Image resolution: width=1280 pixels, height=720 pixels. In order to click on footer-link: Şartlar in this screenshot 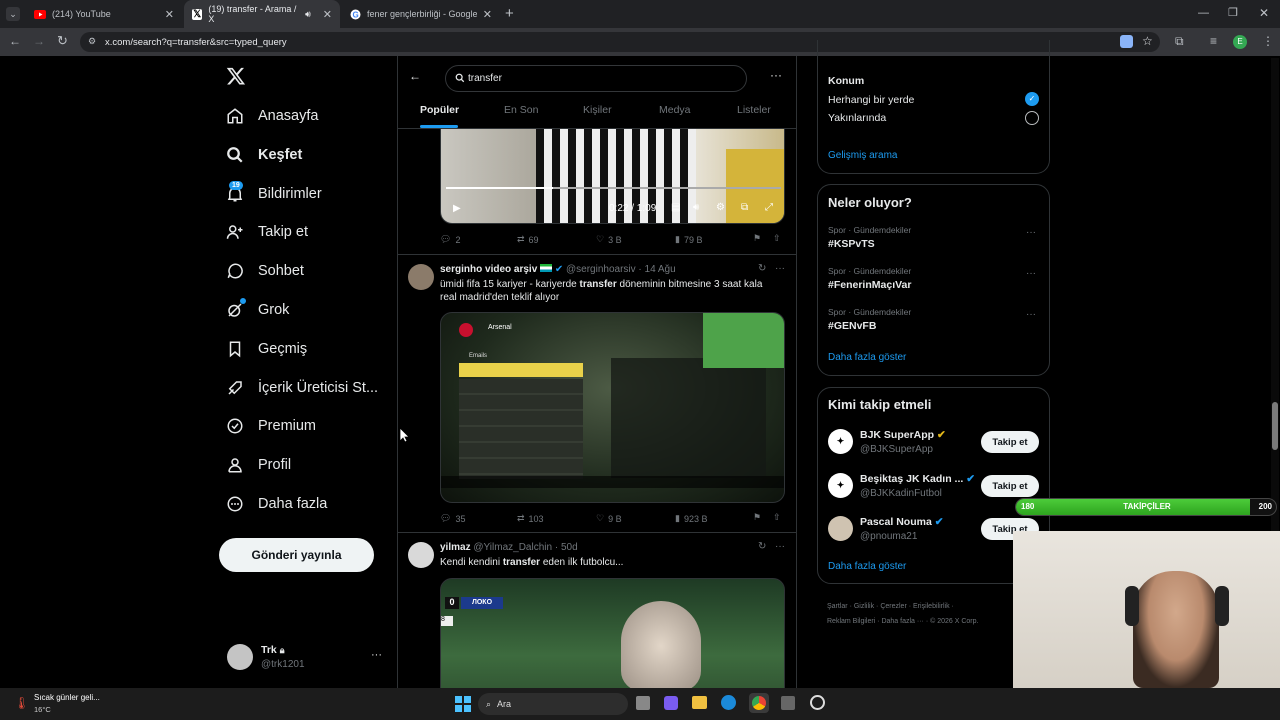, I will do `click(837, 606)`.